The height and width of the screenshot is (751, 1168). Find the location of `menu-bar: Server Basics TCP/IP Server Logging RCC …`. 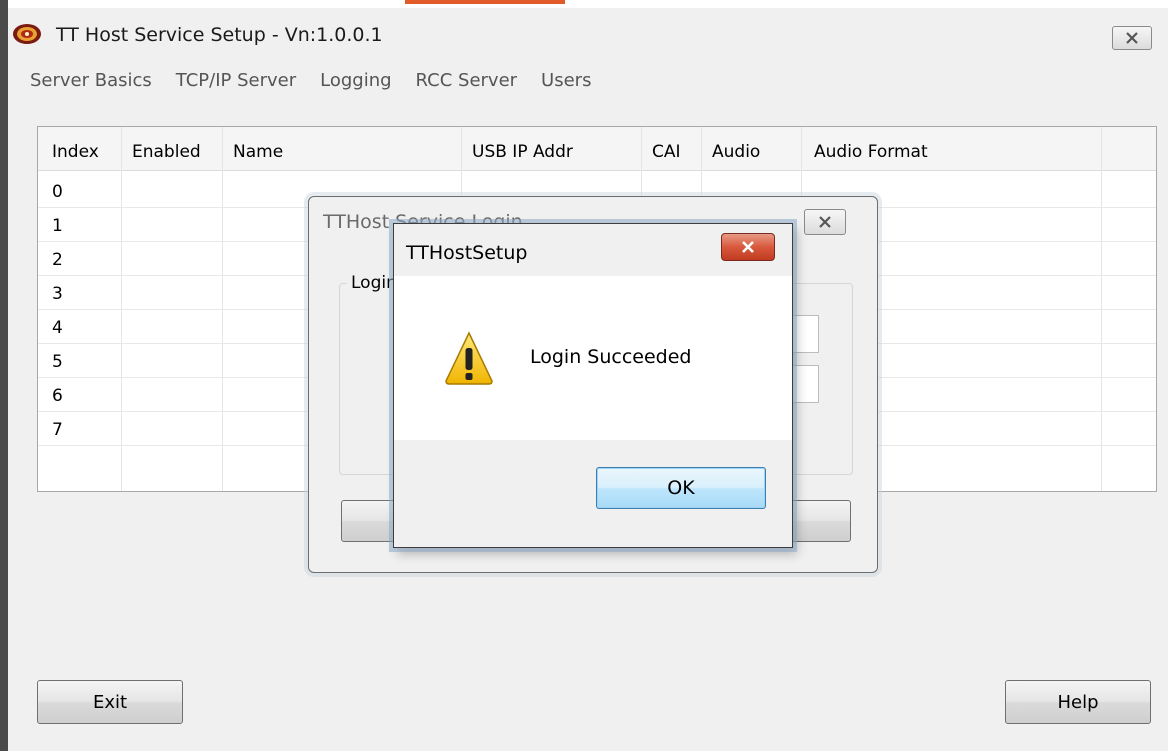

menu-bar: Server Basics TCP/IP Server Logging RCC … is located at coordinates (588, 81).